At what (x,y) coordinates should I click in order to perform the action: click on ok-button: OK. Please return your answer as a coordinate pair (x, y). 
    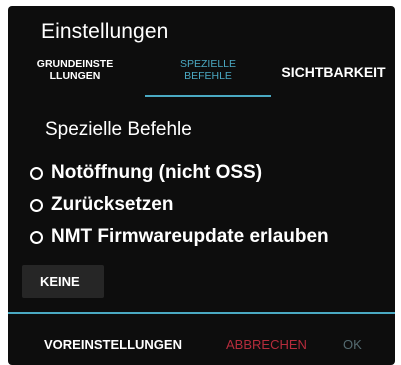
    Looking at the image, I should click on (352, 344).